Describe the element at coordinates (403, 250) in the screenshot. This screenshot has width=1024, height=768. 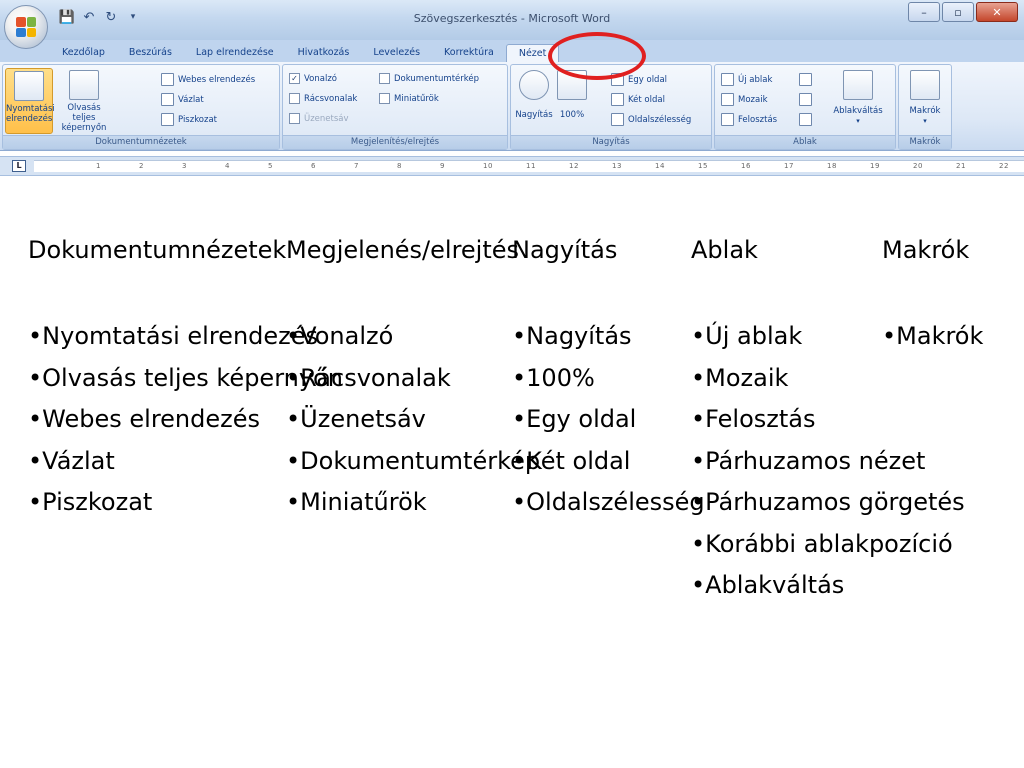
I see `column-heading: Megjelenés/elrejtés` at that location.